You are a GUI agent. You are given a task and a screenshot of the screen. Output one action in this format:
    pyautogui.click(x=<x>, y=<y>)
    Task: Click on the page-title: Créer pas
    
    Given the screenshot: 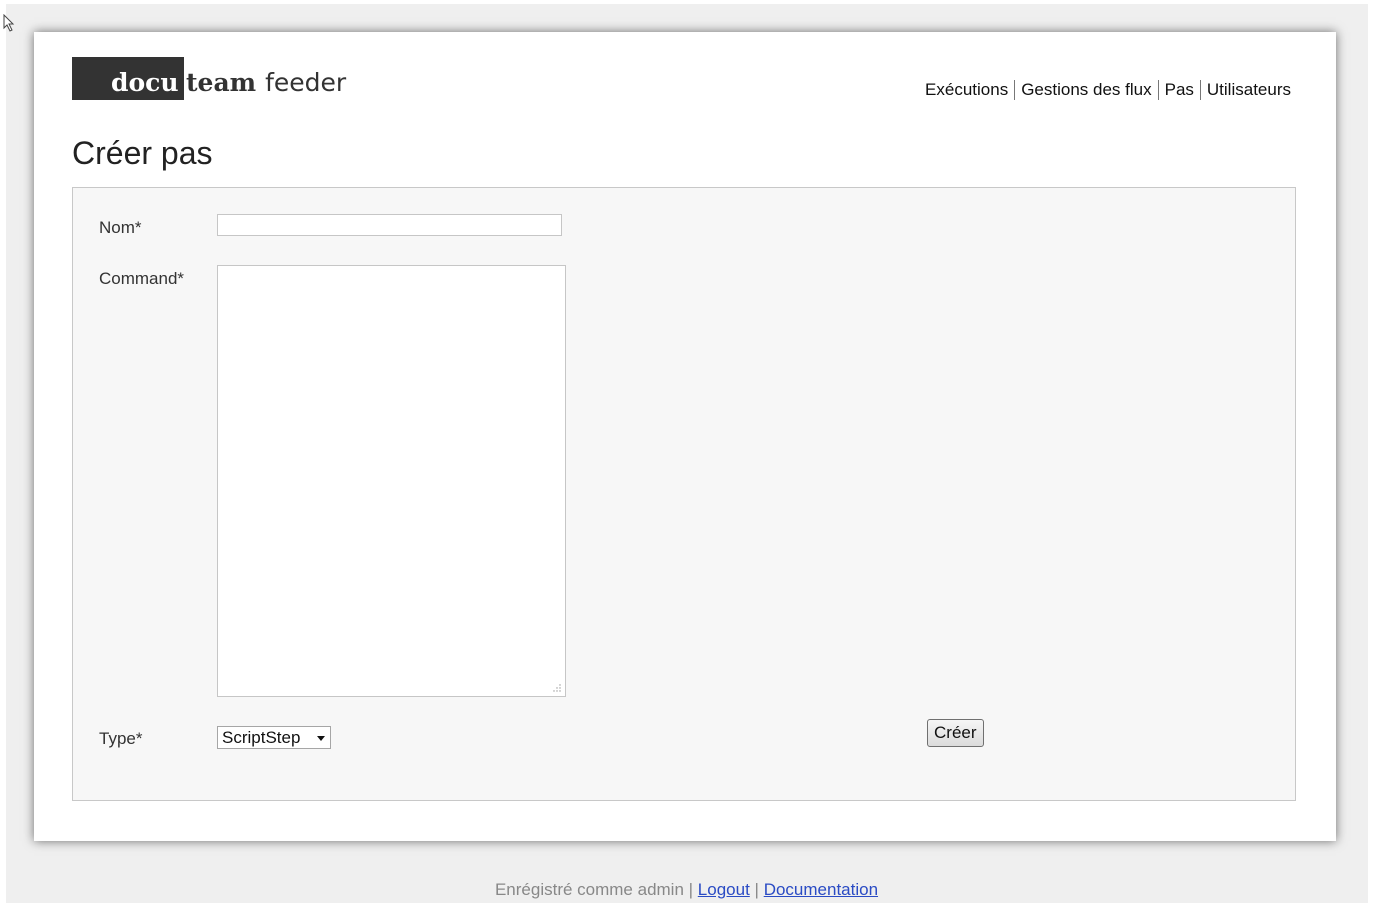 What is the action you would take?
    pyautogui.click(x=142, y=153)
    